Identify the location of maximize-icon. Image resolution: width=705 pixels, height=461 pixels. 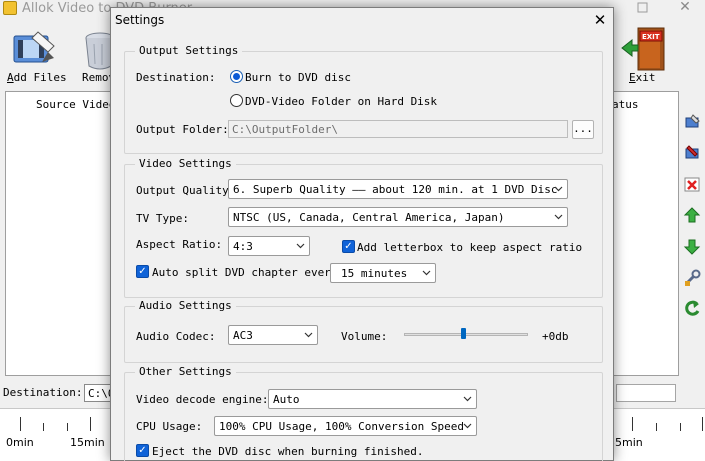
(642, 7).